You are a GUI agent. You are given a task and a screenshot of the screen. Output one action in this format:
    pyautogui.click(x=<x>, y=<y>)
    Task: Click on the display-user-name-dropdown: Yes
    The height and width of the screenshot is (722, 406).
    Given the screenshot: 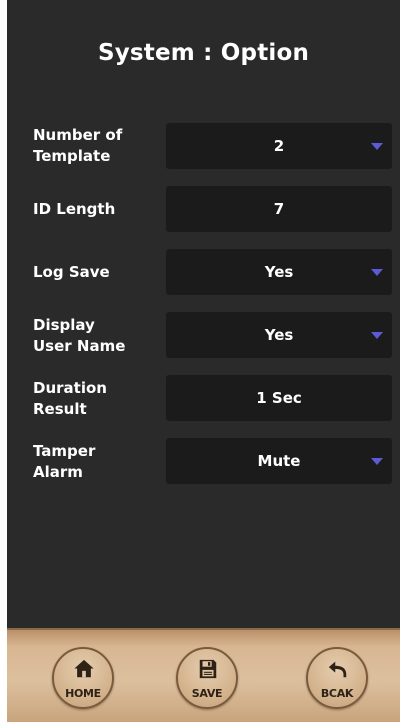 What is the action you would take?
    pyautogui.click(x=279, y=335)
    